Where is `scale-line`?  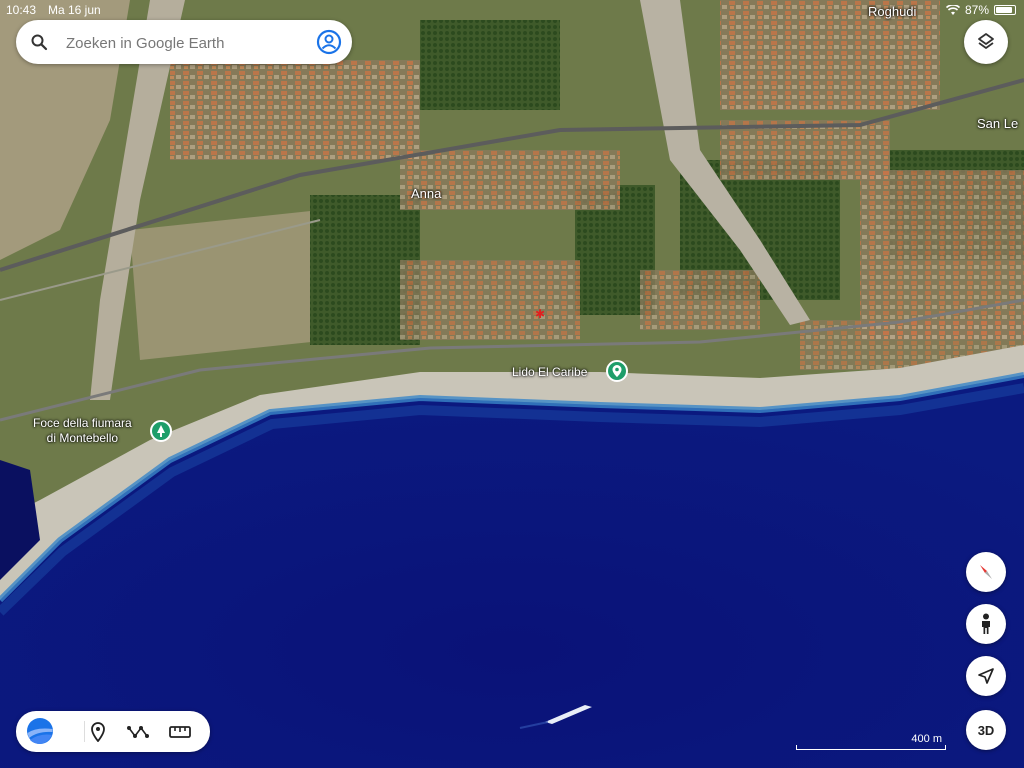 scale-line is located at coordinates (871, 747).